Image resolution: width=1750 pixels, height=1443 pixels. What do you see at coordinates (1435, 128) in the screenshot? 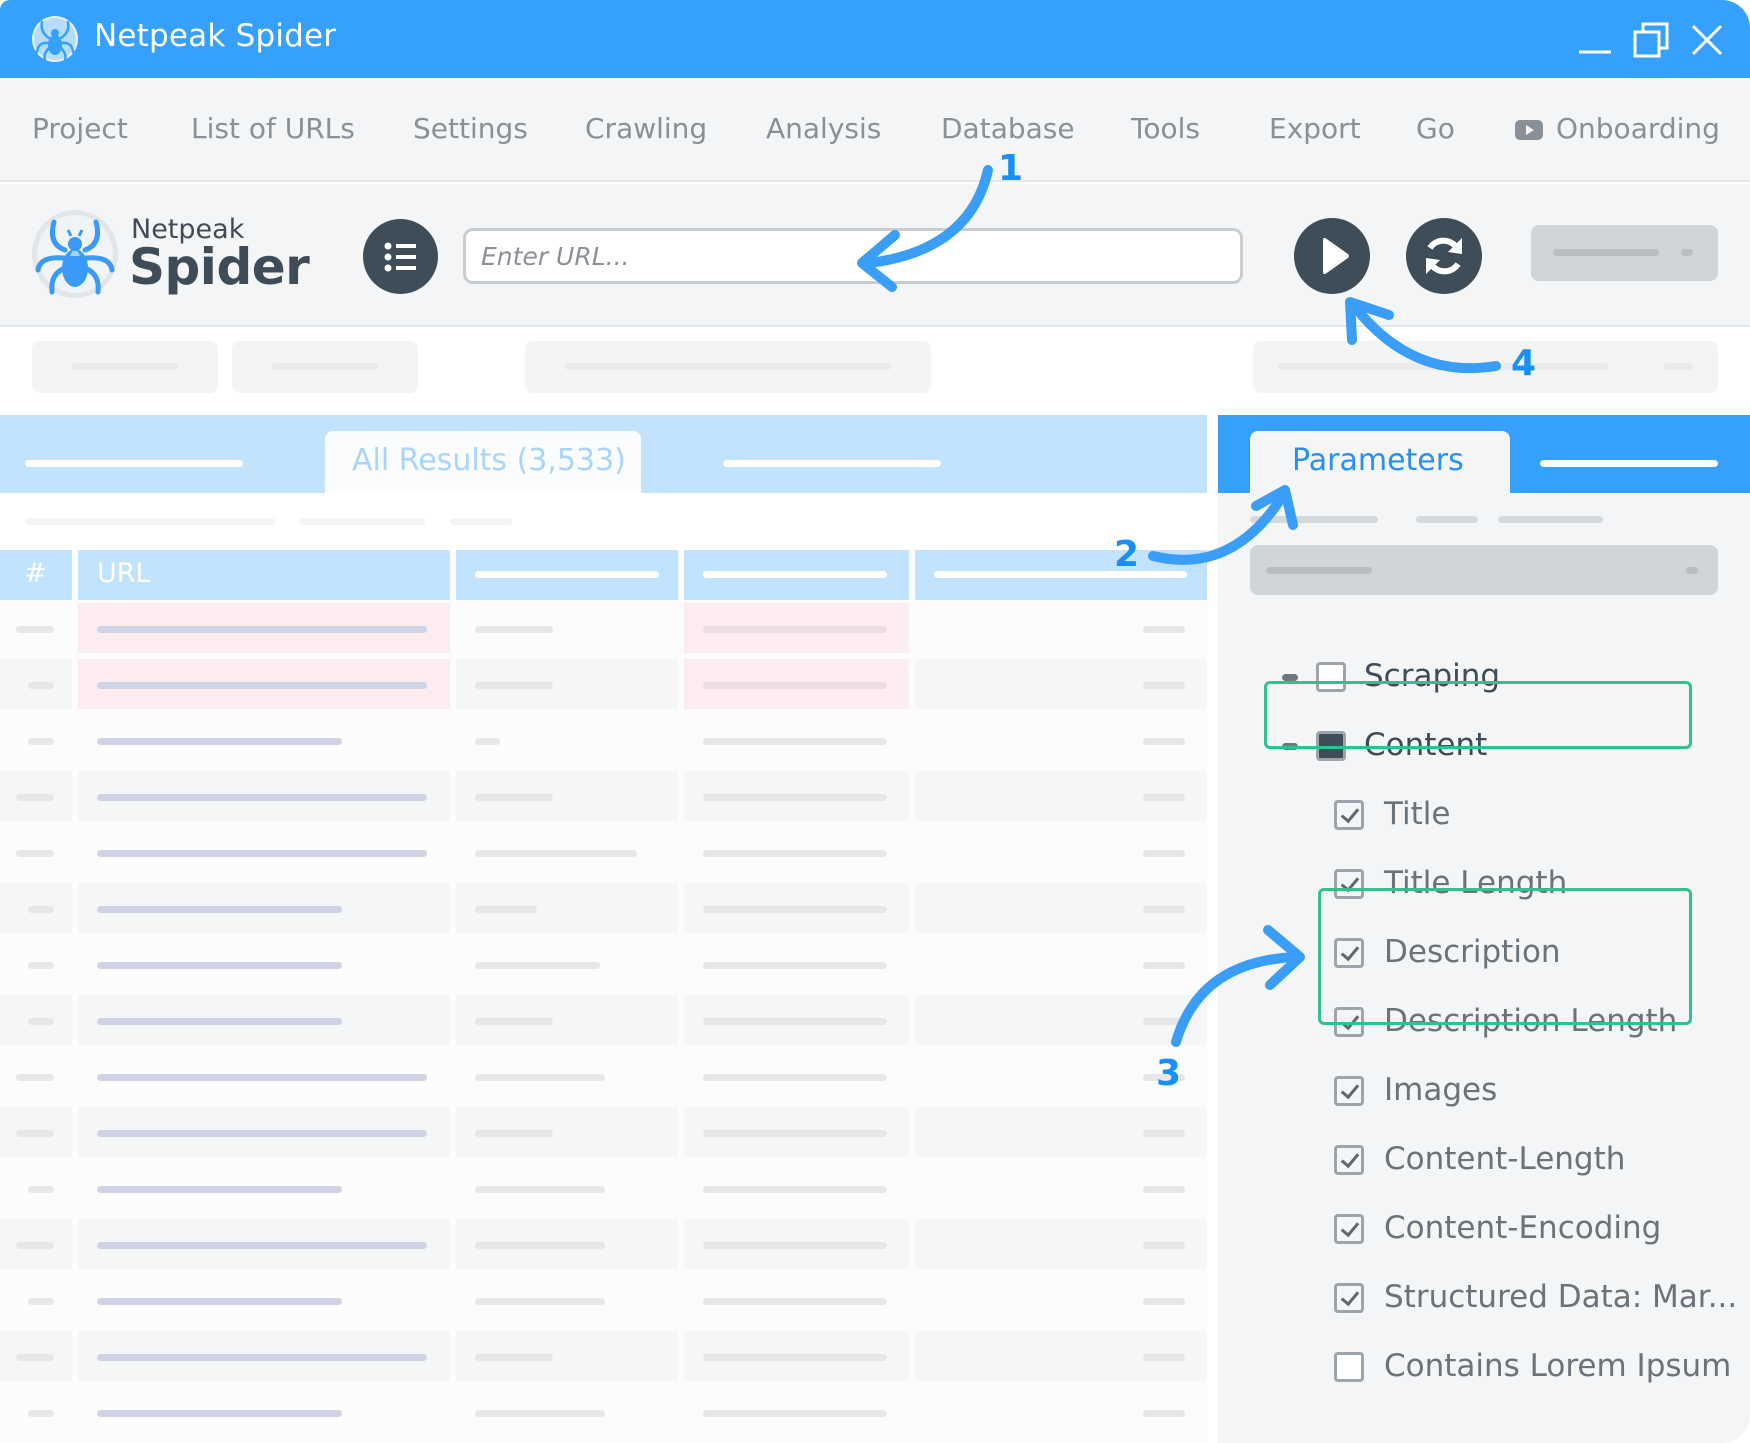
I see `menu-go: Go` at bounding box center [1435, 128].